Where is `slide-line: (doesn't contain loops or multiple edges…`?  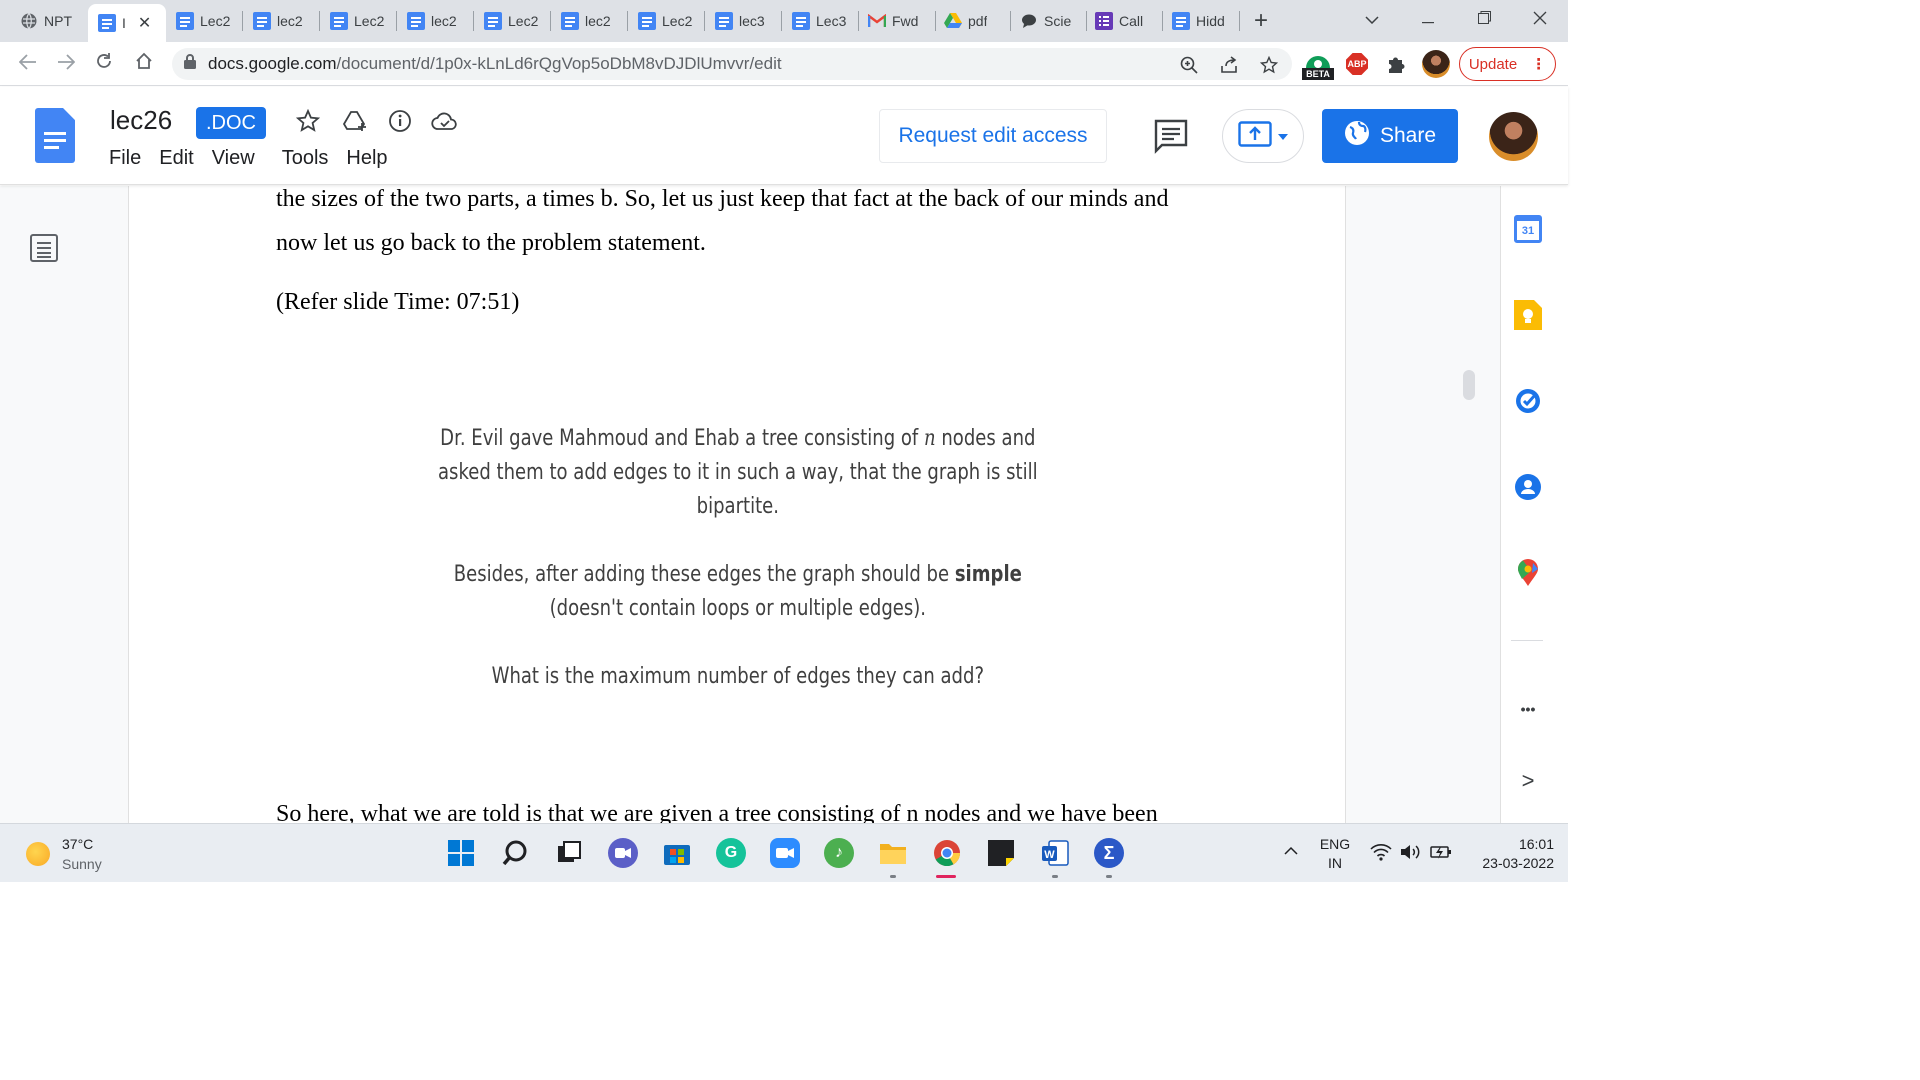 slide-line: (doesn't contain loops or multiple edges… is located at coordinates (738, 608).